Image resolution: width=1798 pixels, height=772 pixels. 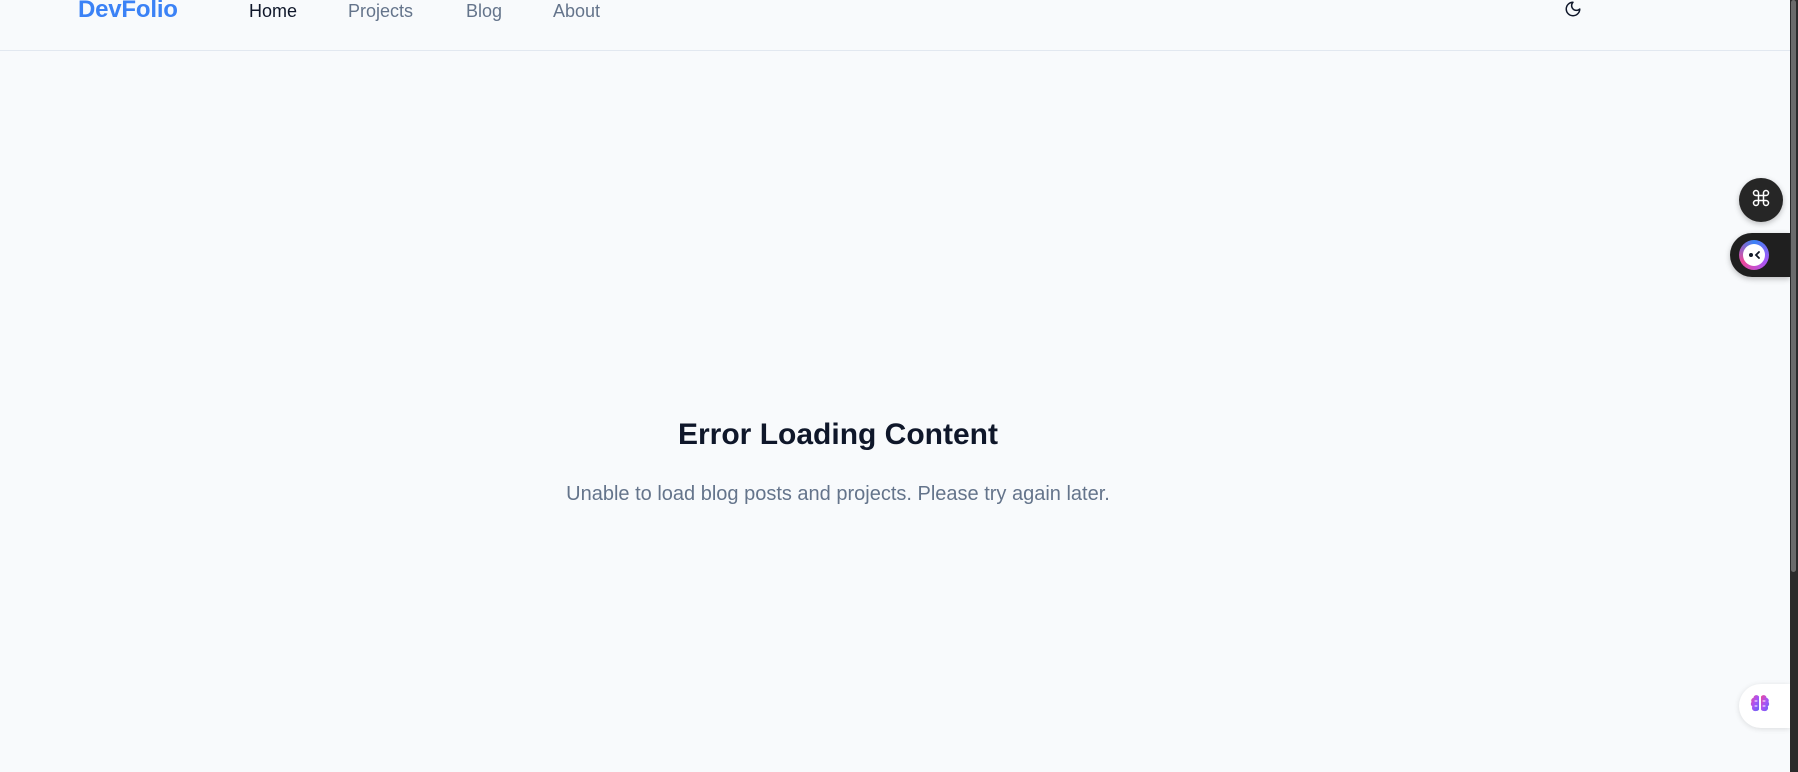 I want to click on theme-toggle-button, so click(x=1573, y=11).